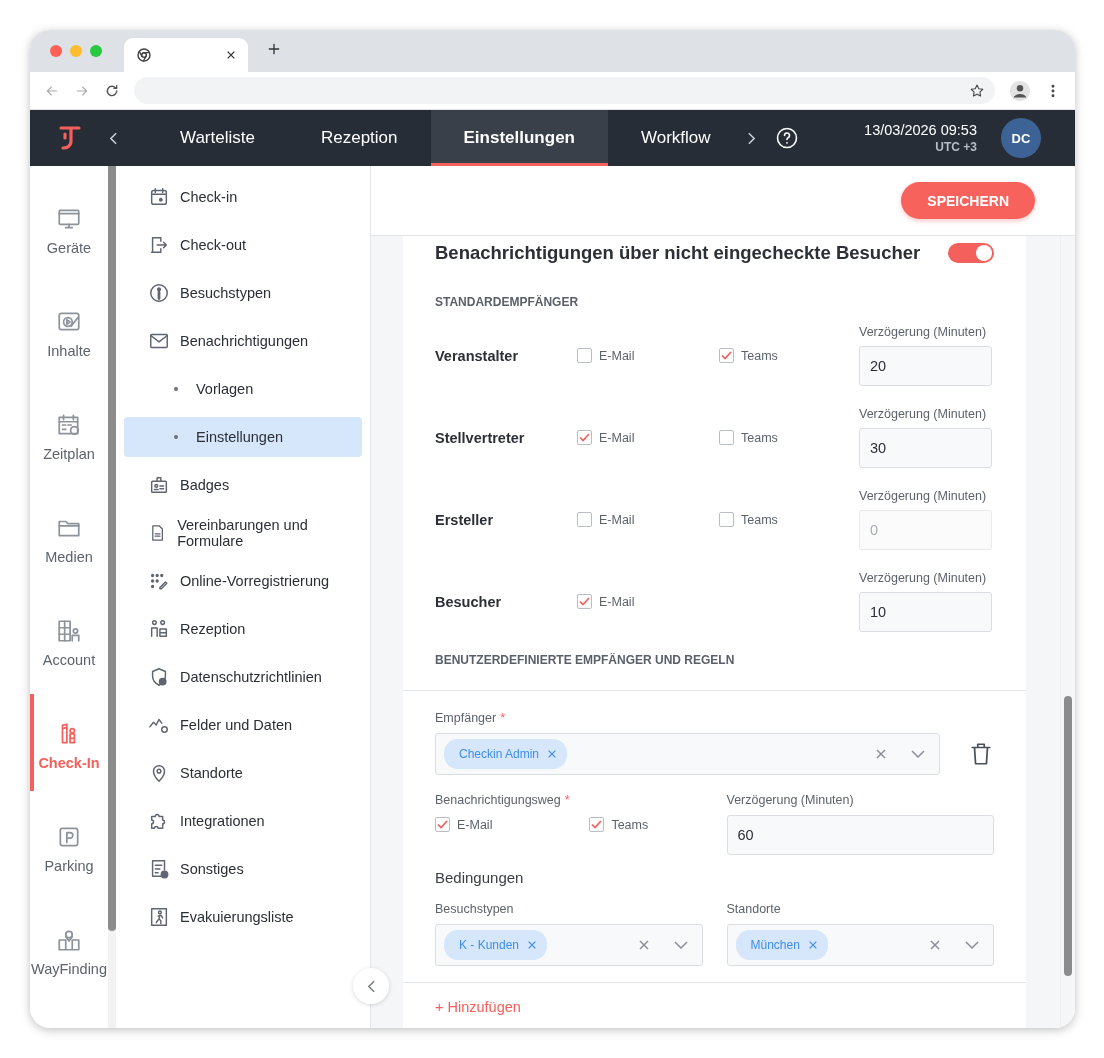 This screenshot has height=1058, width=1104. I want to click on calendar-icon, so click(159, 197).